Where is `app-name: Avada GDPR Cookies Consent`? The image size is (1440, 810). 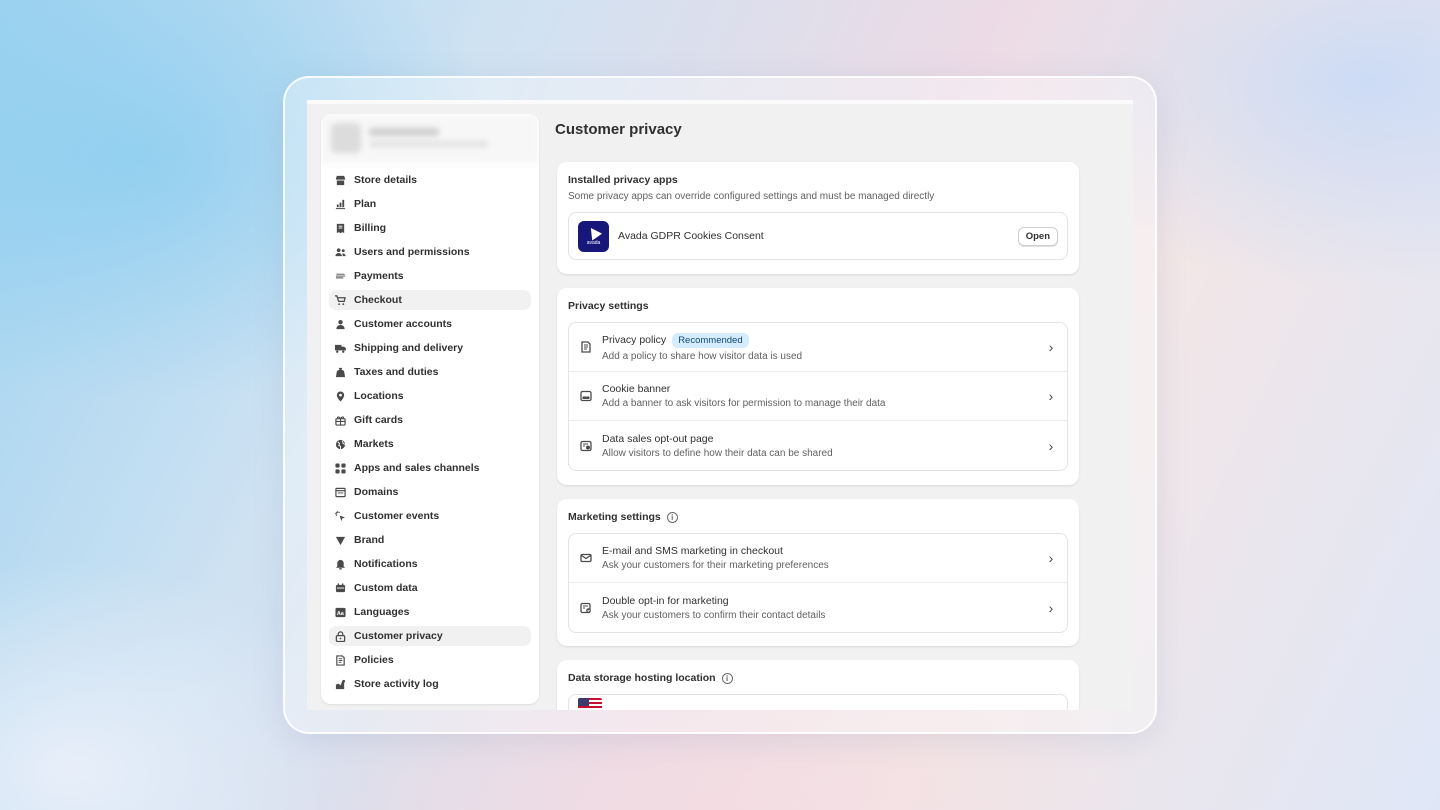
app-name: Avada GDPR Cookies Consent is located at coordinates (691, 236).